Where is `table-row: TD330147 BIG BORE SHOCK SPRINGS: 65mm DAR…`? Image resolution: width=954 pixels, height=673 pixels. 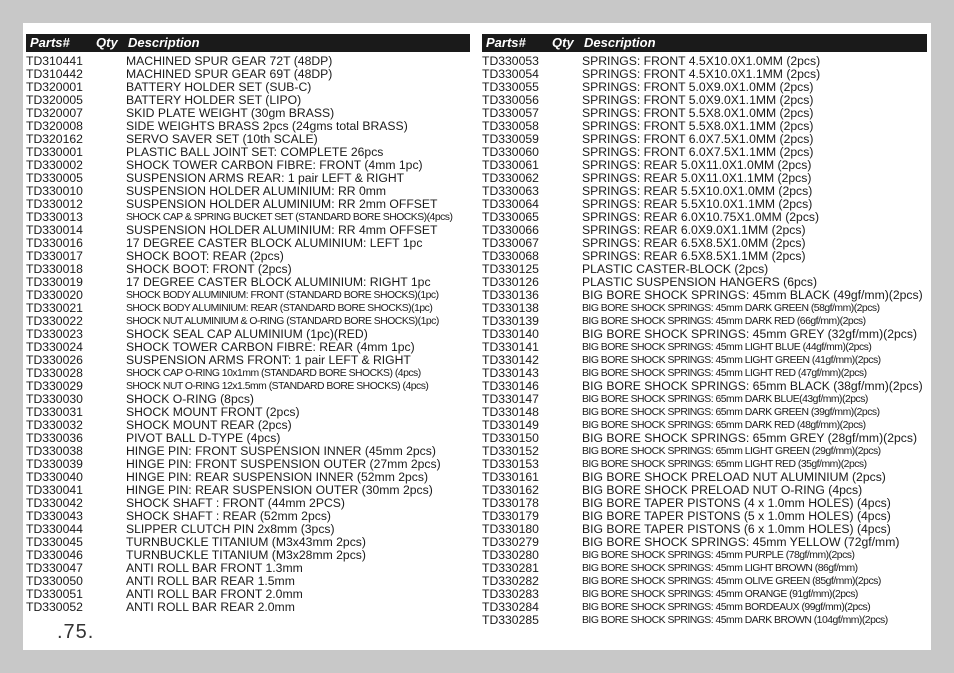
table-row: TD330147 BIG BORE SHOCK SPRINGS: 65mm DAR… is located at coordinates (704, 399).